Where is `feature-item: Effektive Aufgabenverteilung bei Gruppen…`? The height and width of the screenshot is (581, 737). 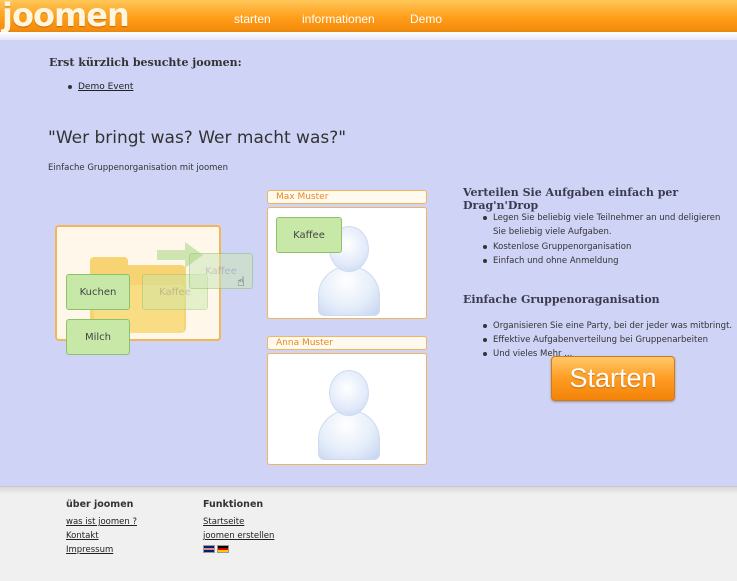
feature-item: Effektive Aufgabenverteilung bei Gruppen… is located at coordinates (595, 340).